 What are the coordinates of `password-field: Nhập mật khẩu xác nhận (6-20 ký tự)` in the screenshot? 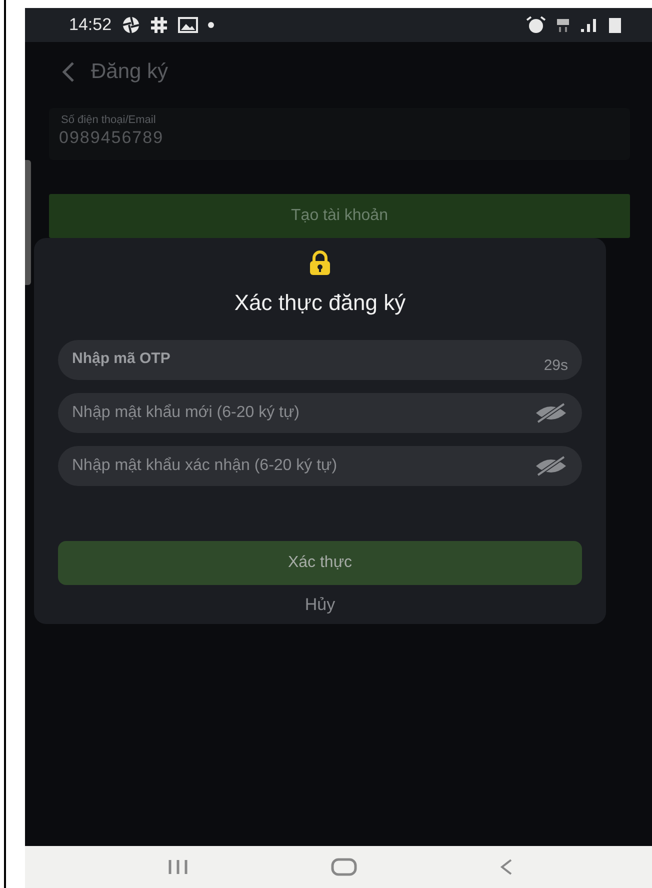 It's located at (320, 466).